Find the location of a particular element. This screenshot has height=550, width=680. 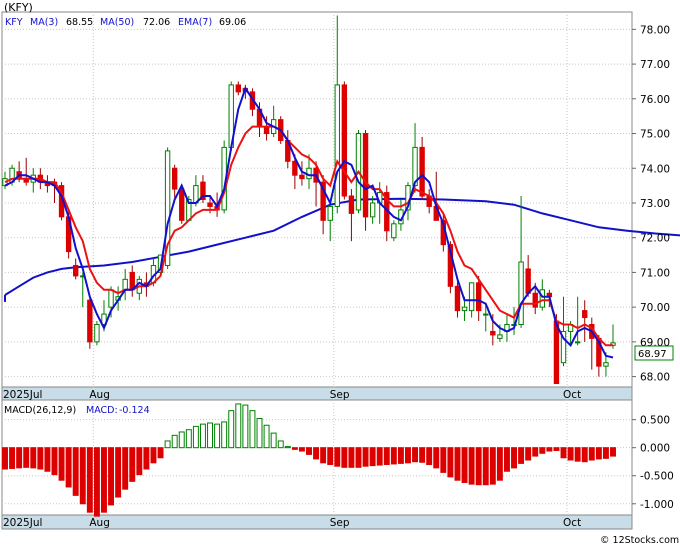

legend-ema7-value: 69.06 is located at coordinates (232, 22).